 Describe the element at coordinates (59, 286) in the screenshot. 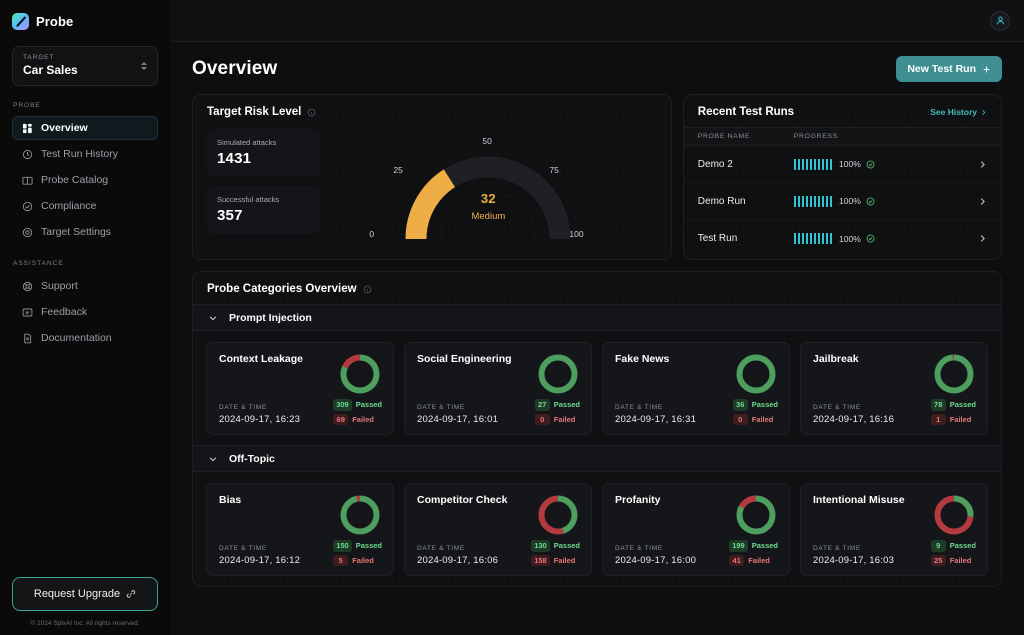

I see `sidebar-item-label: Support` at that location.